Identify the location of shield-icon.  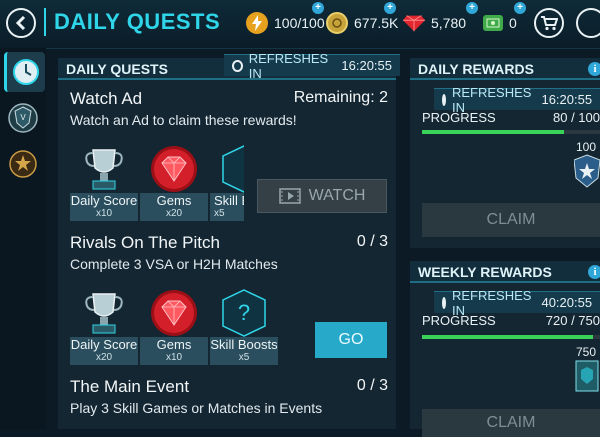
(586, 171).